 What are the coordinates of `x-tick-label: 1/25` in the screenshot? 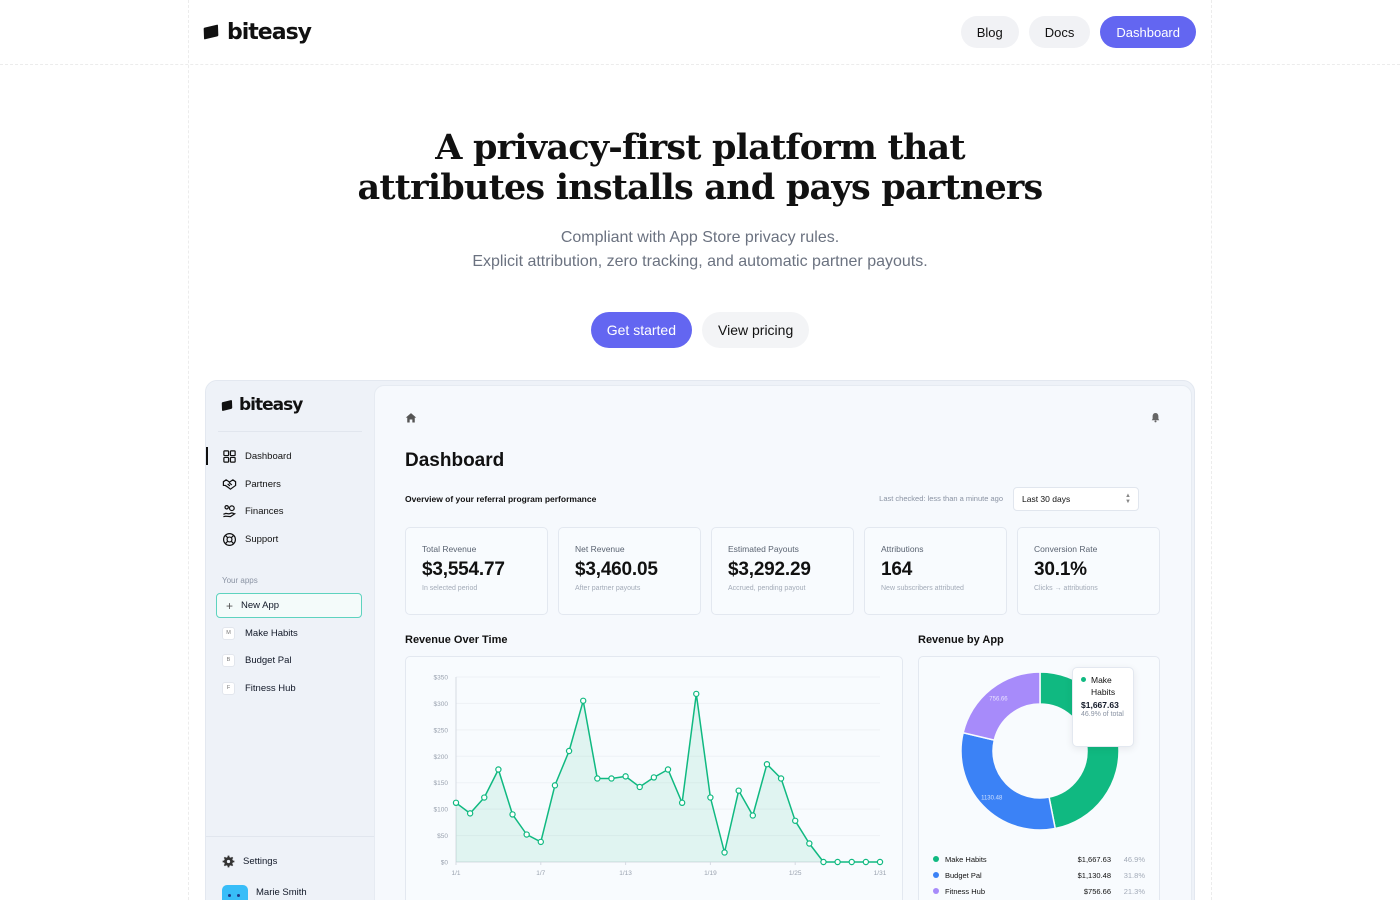 It's located at (795, 873).